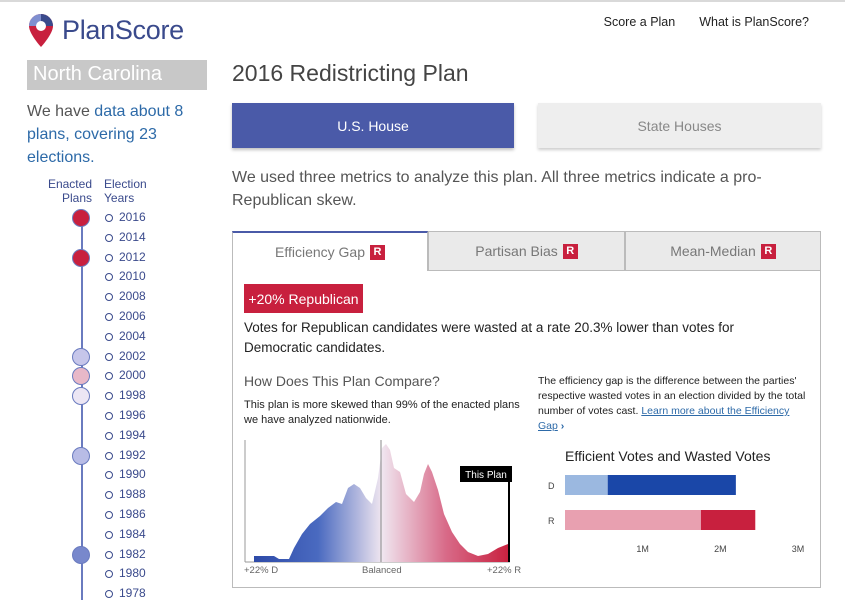 This screenshot has width=845, height=600. I want to click on logo-pin-icon, so click(41, 30).